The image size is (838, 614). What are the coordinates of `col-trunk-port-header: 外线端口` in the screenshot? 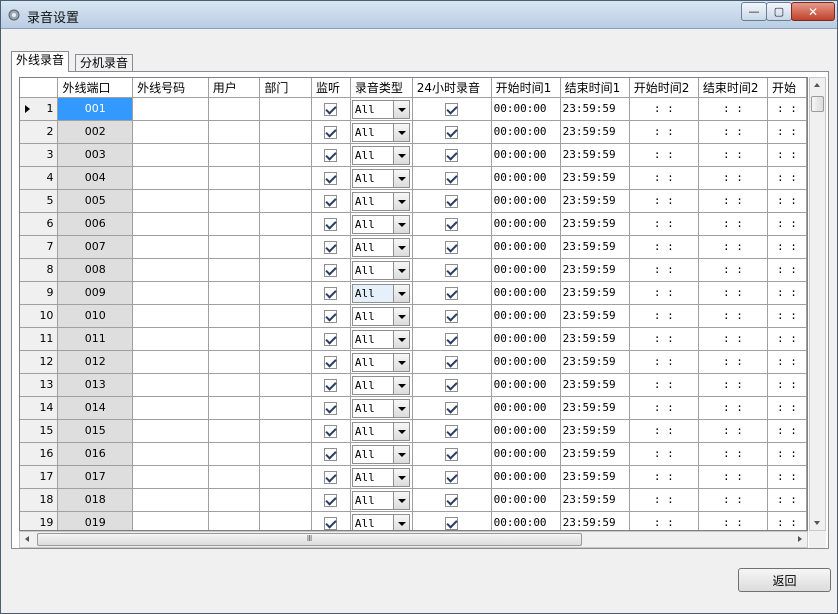 It's located at (95, 88).